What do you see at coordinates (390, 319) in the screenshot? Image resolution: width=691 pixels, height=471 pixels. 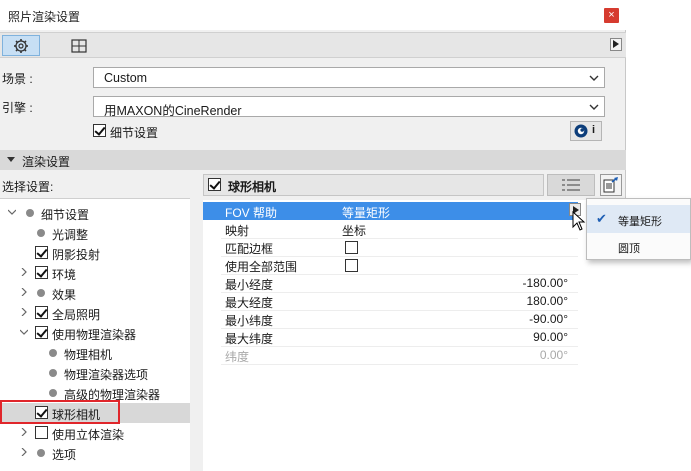 I see `property-row-min-latitude: 最小纬度 -90.00°` at bounding box center [390, 319].